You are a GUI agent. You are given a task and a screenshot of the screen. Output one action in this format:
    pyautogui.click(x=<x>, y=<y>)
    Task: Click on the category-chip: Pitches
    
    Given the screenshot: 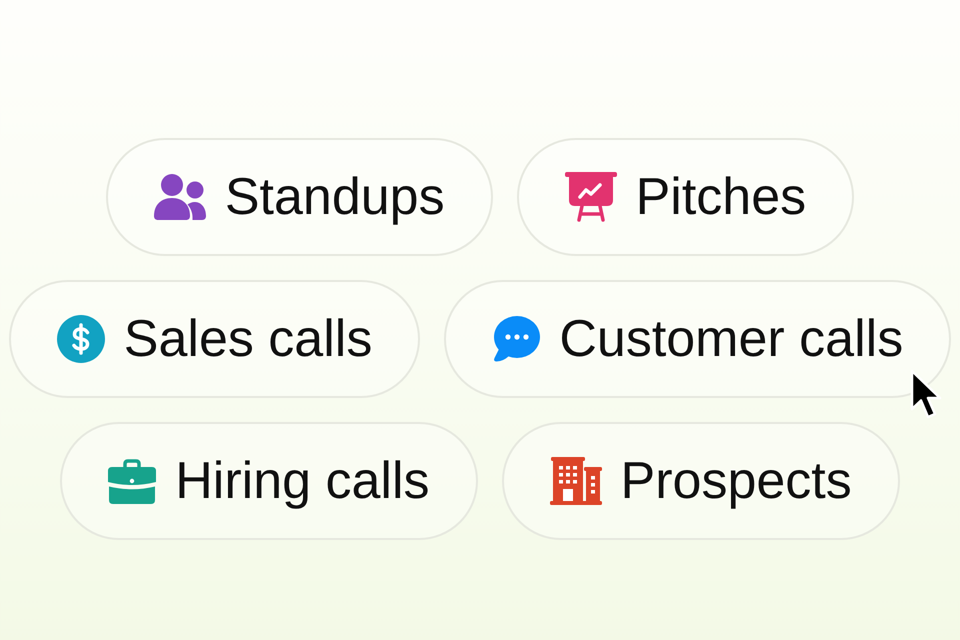 What is the action you would take?
    pyautogui.click(x=685, y=197)
    